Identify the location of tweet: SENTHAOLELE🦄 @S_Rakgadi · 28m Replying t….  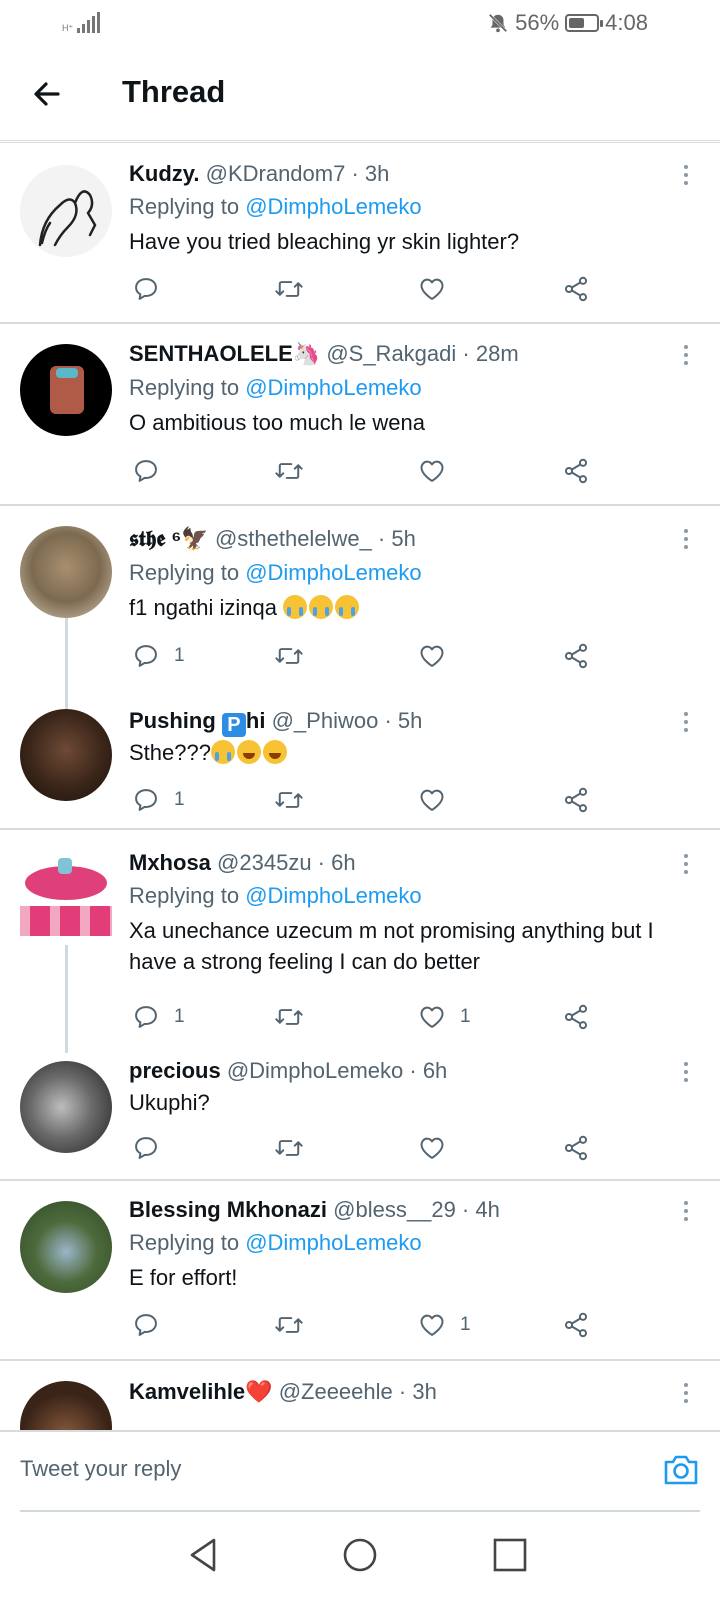
(360, 414).